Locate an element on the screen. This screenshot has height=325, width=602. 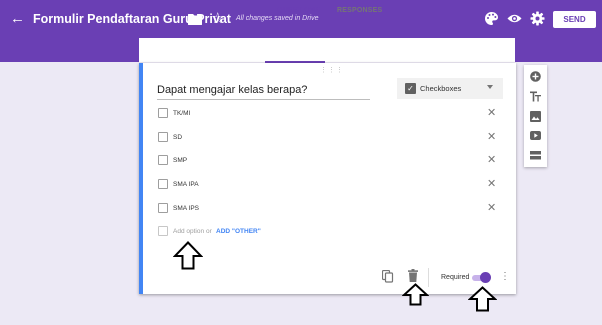
tabs-bar is located at coordinates (327, 50).